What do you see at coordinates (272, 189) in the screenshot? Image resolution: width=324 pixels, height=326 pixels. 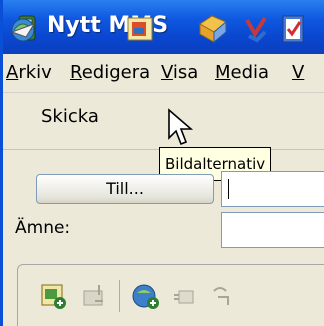 I see `to-field` at bounding box center [272, 189].